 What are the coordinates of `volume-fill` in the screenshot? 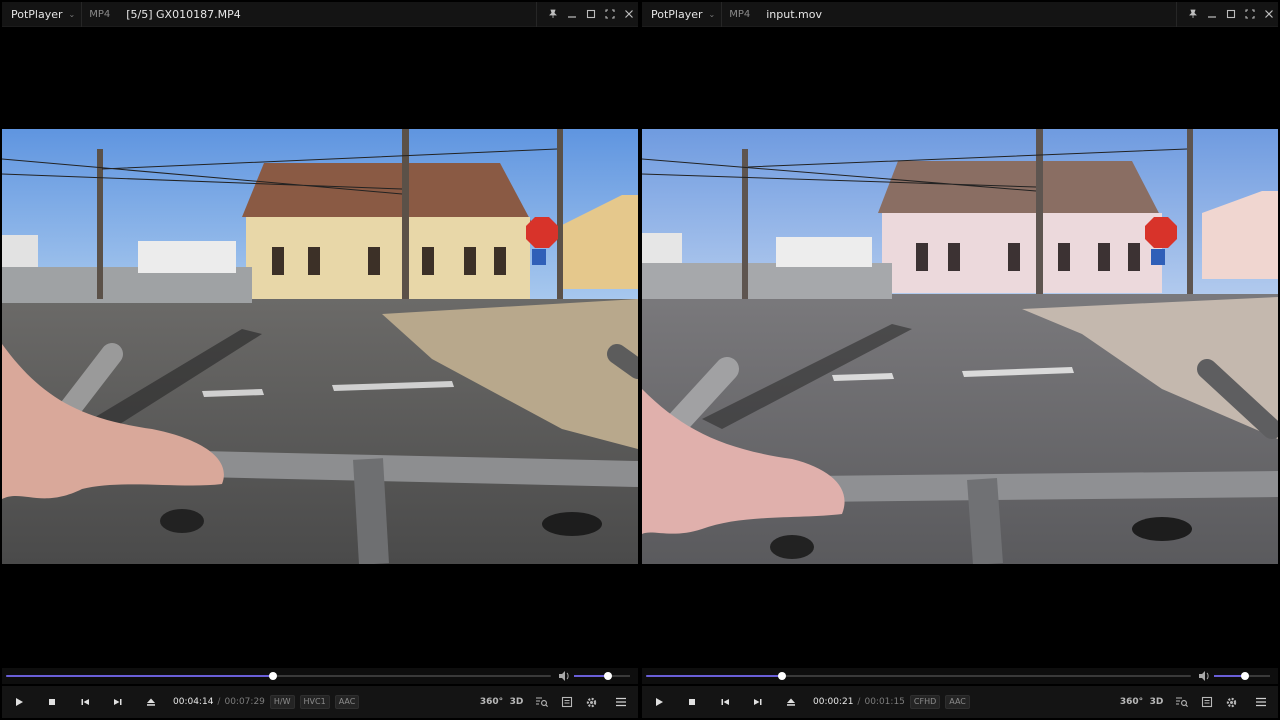 It's located at (591, 676).